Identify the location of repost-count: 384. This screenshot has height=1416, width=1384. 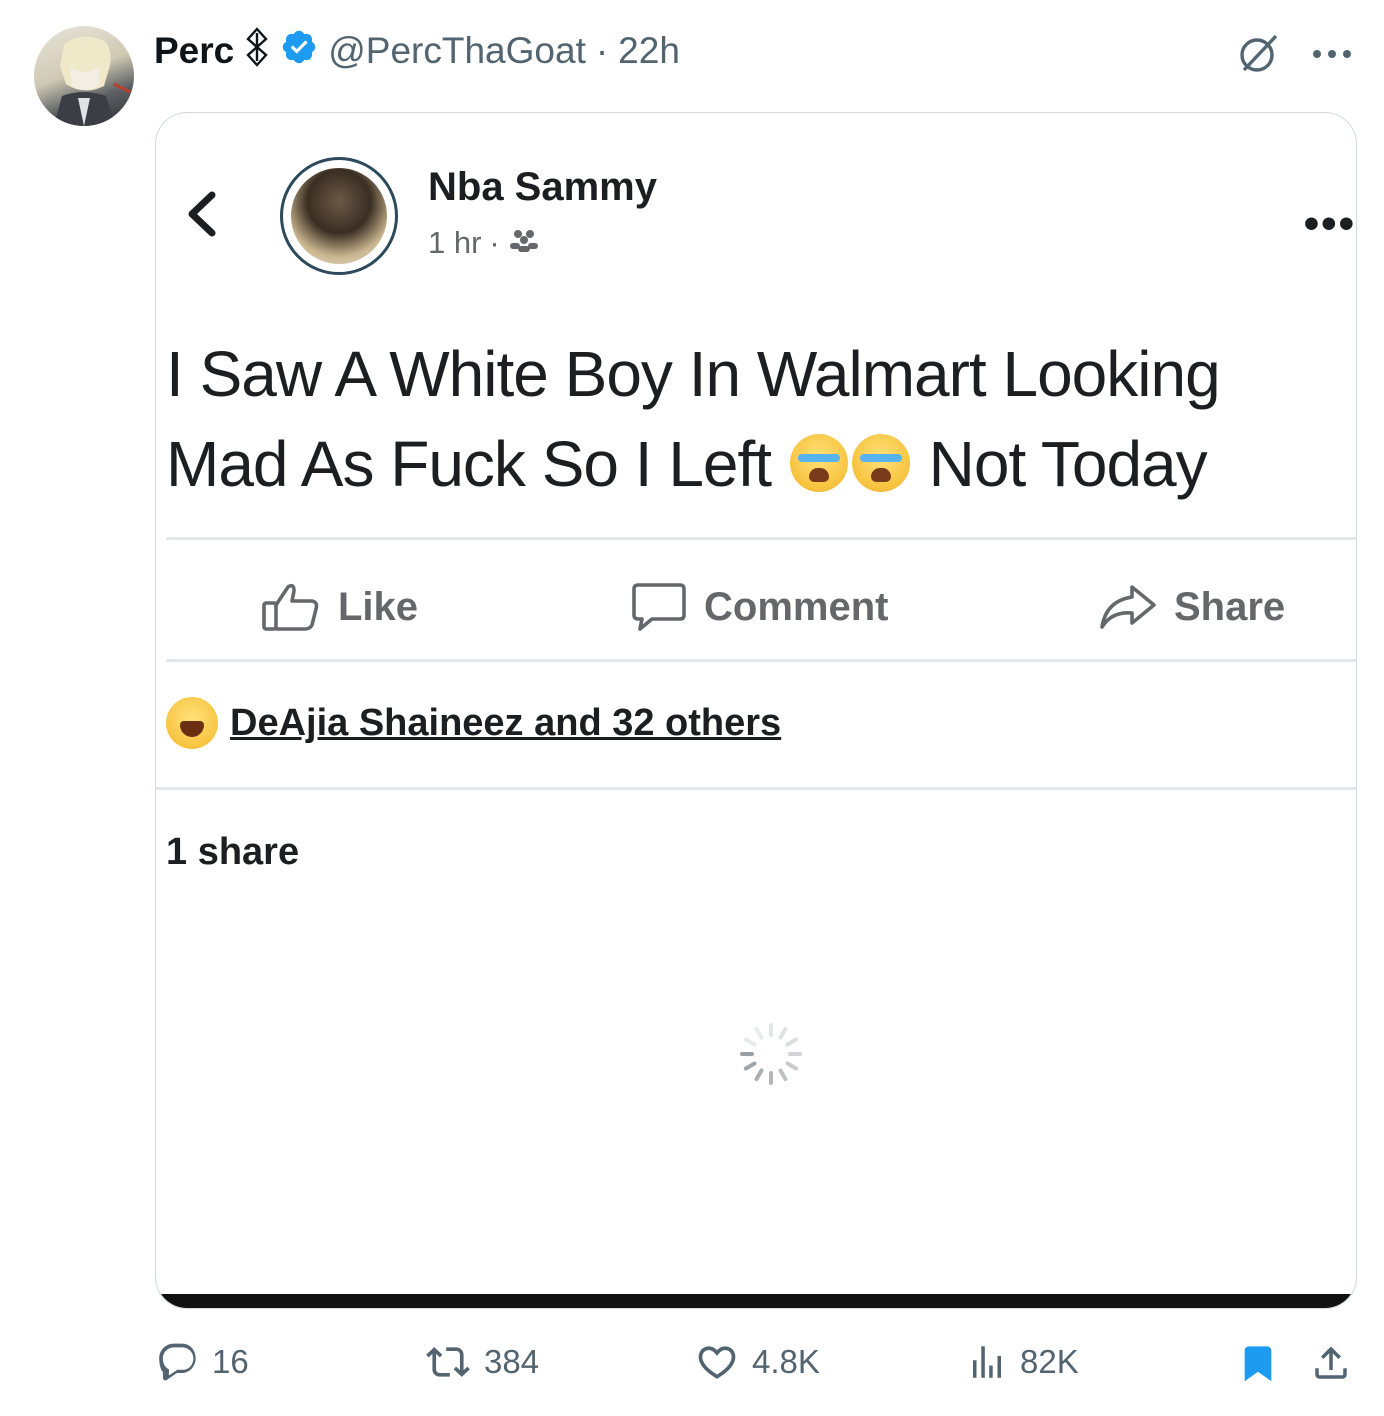
(512, 1361).